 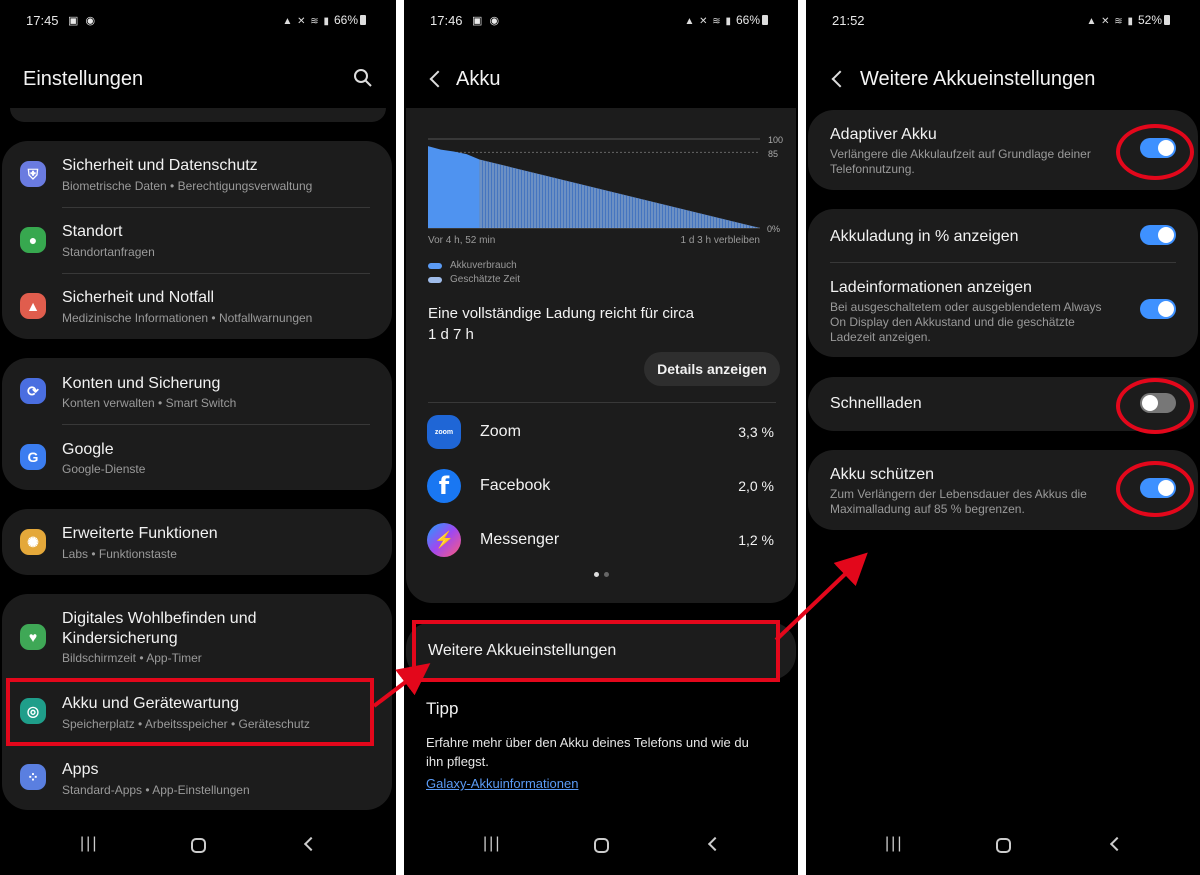 What do you see at coordinates (442, 708) in the screenshot?
I see `tip-title: Tipp` at bounding box center [442, 708].